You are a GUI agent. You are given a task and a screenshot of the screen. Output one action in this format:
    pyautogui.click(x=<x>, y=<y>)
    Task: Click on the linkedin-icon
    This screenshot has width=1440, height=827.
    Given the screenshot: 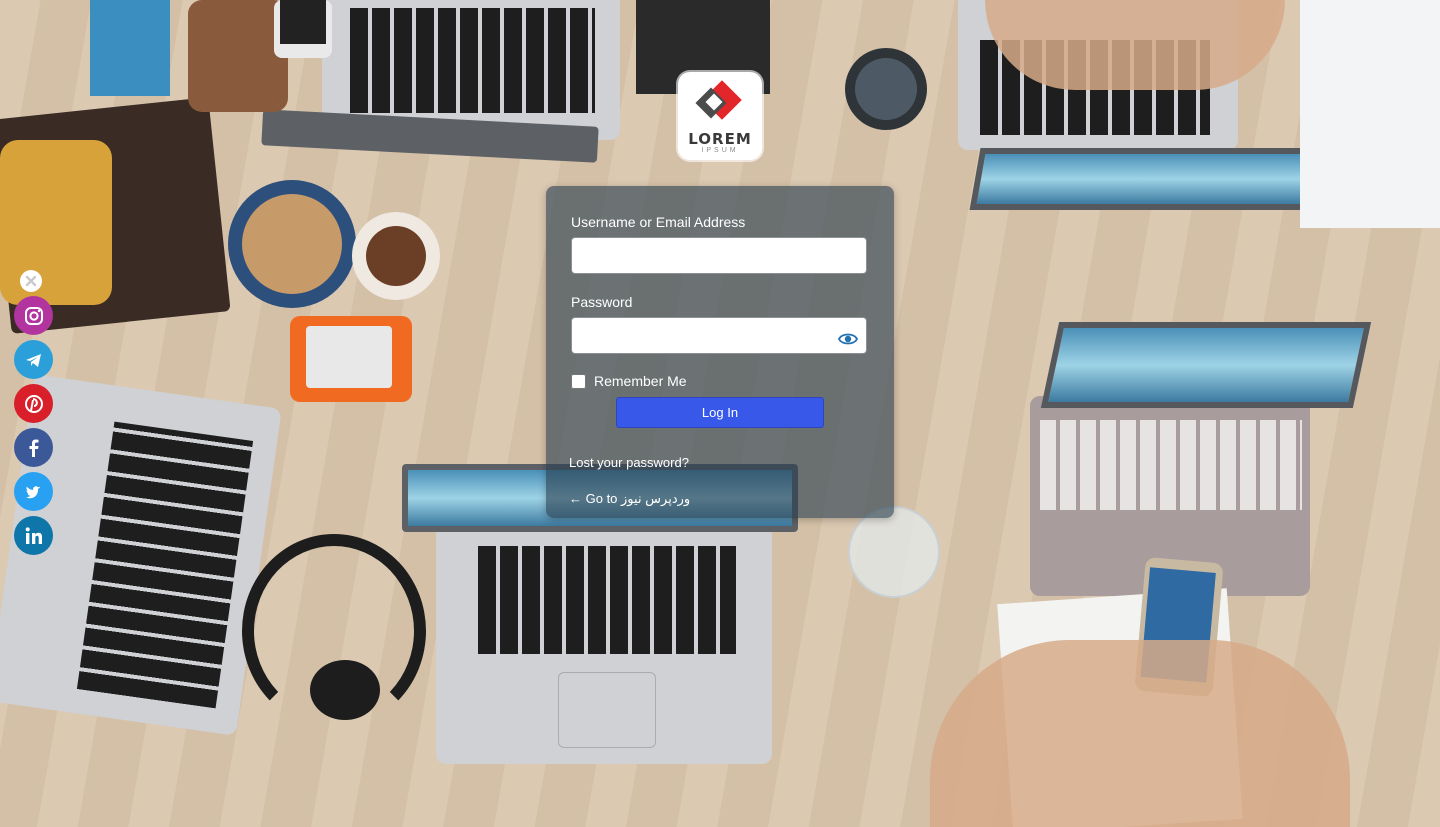 What is the action you would take?
    pyautogui.click(x=33, y=535)
    